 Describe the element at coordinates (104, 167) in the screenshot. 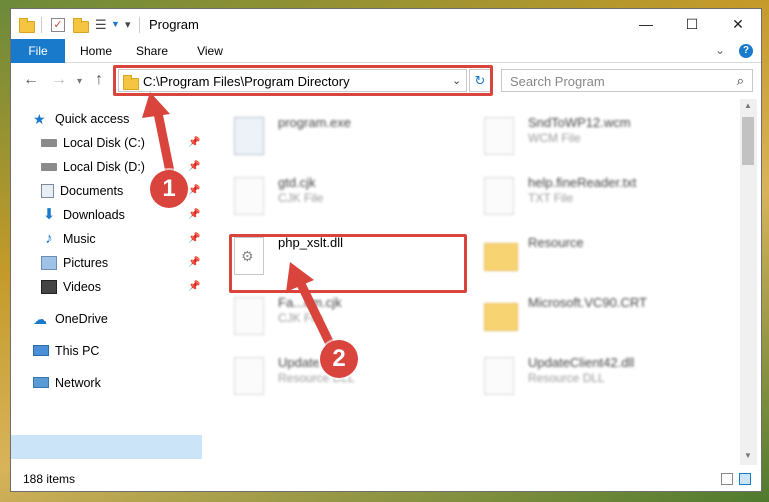

I see `sidebar-item-label: Local Disk (D:)` at that location.